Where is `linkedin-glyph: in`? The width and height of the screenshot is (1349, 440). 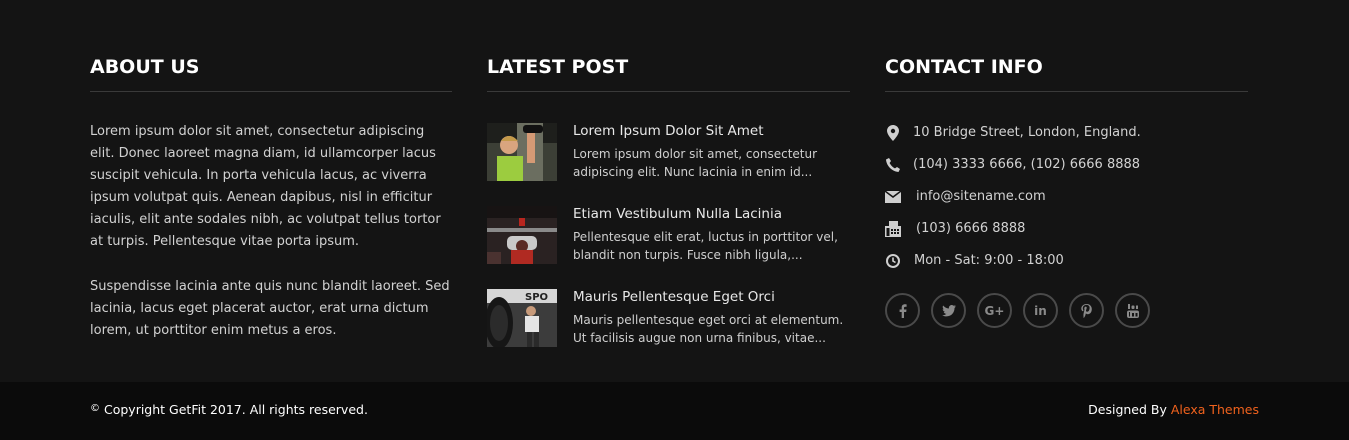 linkedin-glyph: in is located at coordinates (1040, 310).